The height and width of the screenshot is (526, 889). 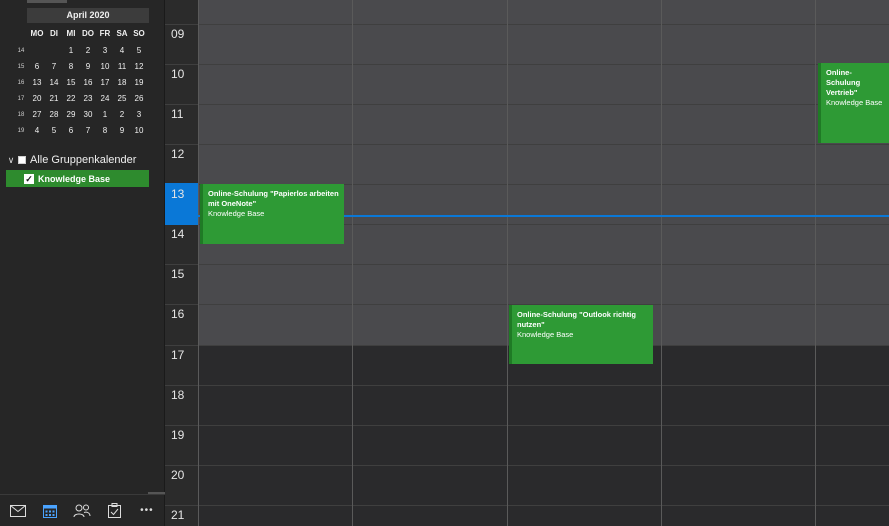 What do you see at coordinates (88, 99) in the screenshot?
I see `mini-calendar-day: 23` at bounding box center [88, 99].